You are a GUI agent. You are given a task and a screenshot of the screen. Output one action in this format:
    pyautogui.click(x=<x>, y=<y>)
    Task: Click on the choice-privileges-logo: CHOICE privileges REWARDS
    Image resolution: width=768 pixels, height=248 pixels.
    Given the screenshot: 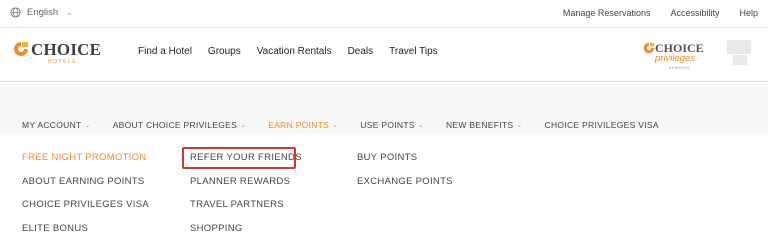 What is the action you would take?
    pyautogui.click(x=673, y=56)
    